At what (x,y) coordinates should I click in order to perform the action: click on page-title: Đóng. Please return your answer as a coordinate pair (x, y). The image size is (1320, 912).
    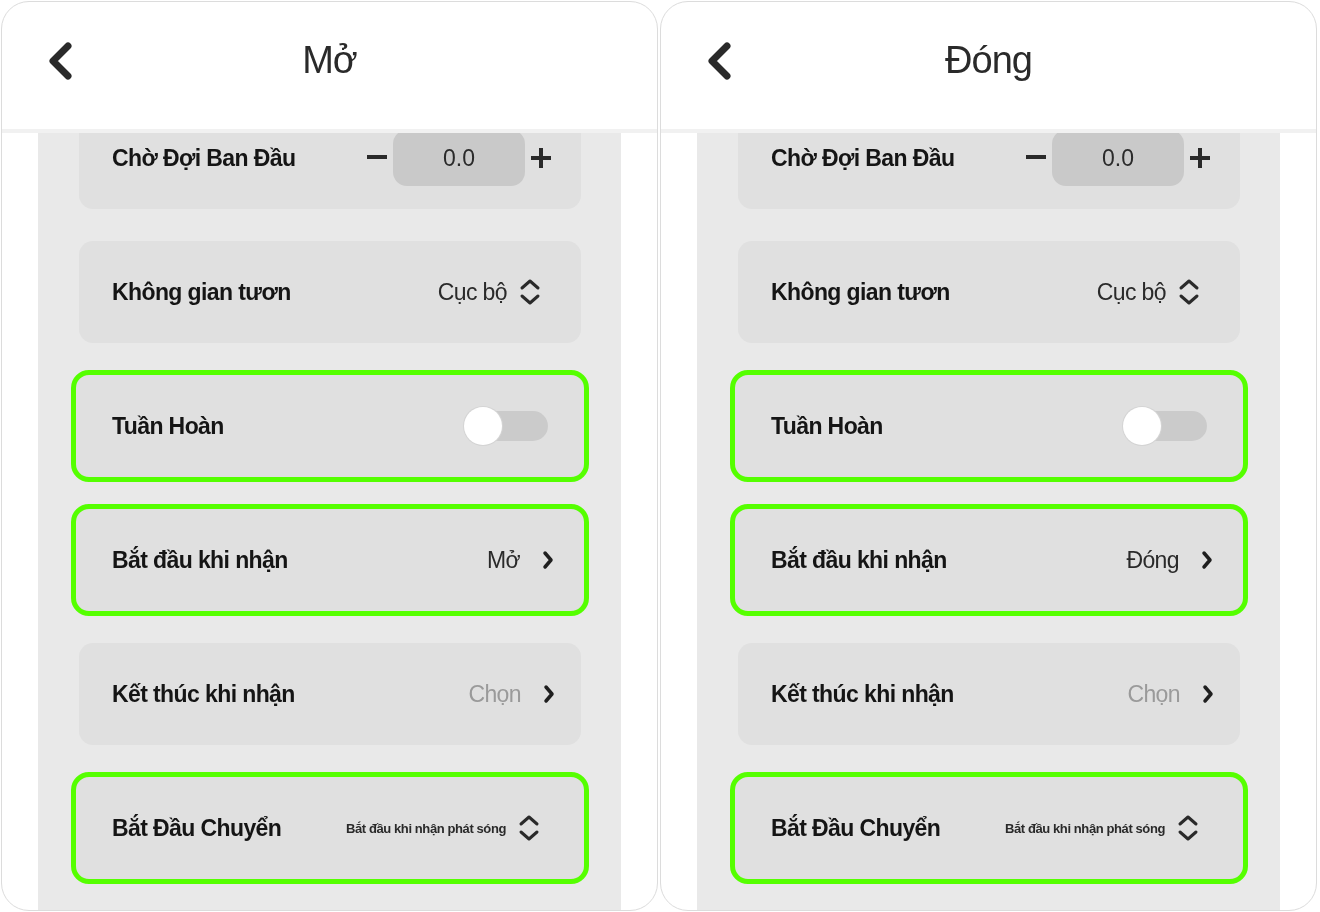
    Looking at the image, I should click on (988, 60).